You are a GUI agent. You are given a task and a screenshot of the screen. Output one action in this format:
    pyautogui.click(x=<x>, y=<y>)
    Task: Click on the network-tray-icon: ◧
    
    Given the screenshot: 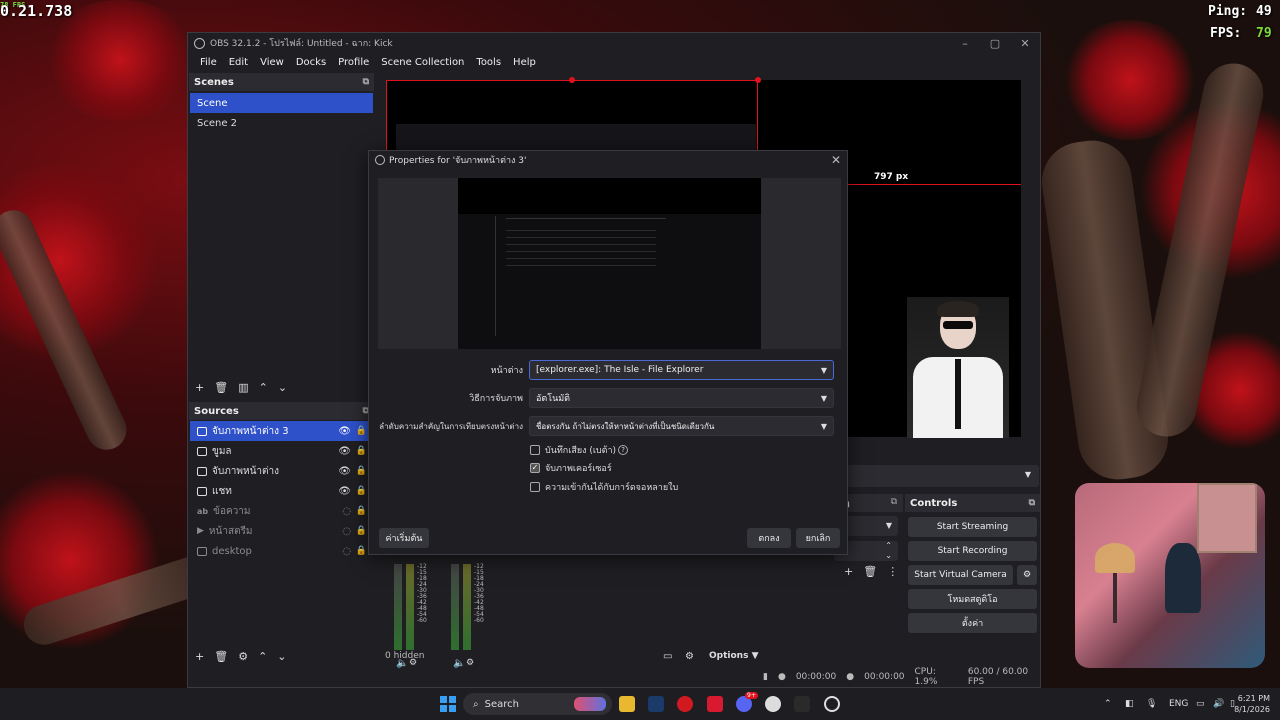 What is the action you would take?
    pyautogui.click(x=1129, y=704)
    